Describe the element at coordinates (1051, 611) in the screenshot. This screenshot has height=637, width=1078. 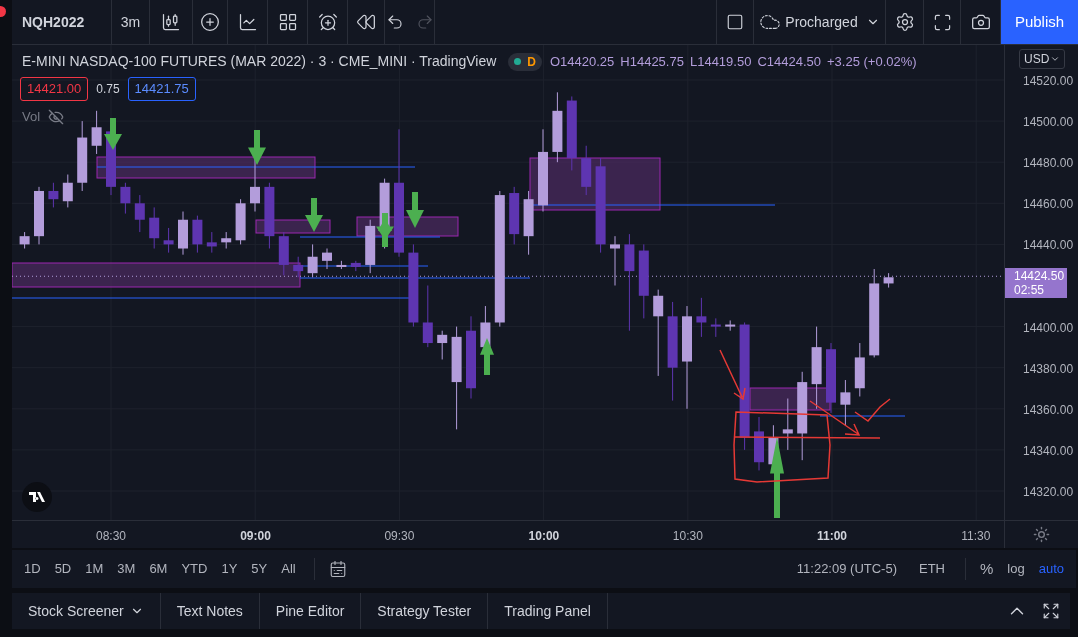
I see `maximize-icon` at that location.